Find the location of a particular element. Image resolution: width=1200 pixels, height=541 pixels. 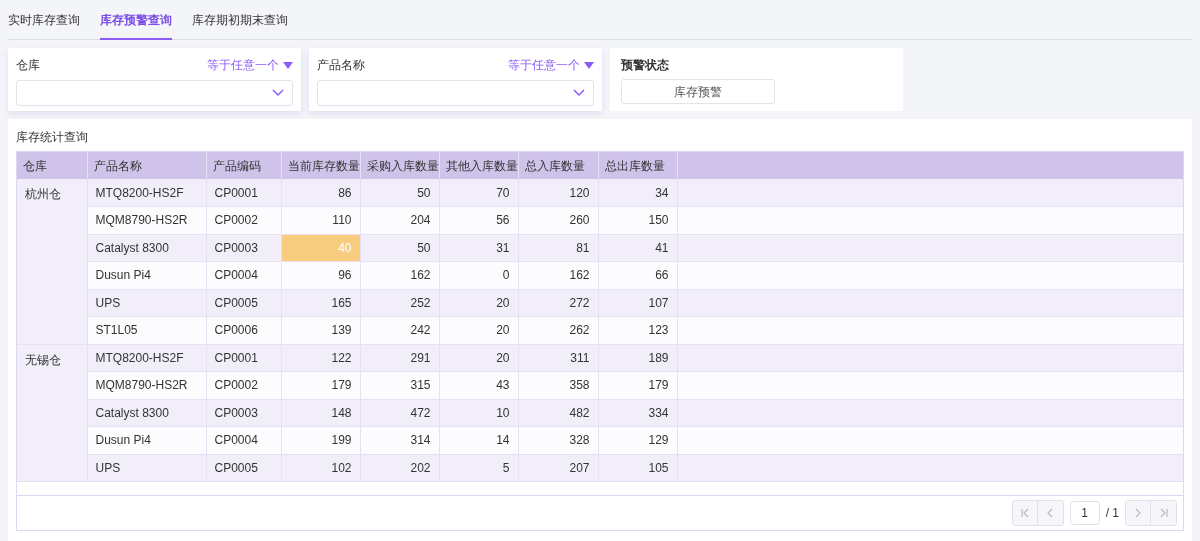

table-cell: 314 is located at coordinates (399, 440).